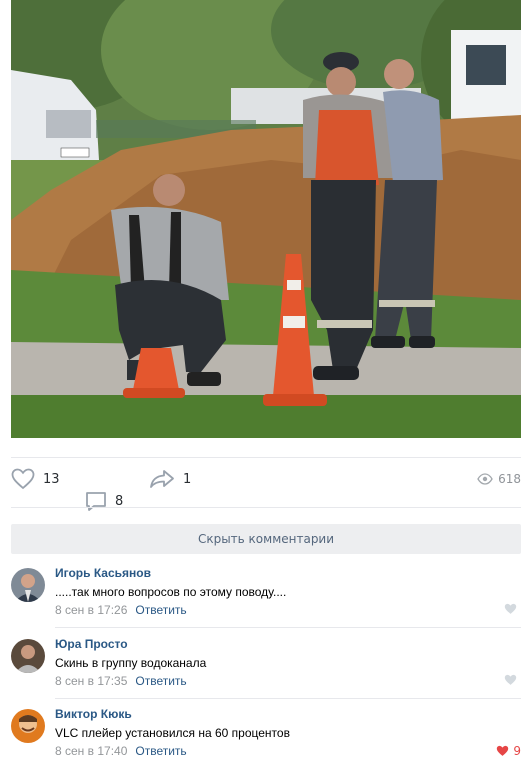  Describe the element at coordinates (96, 501) in the screenshot. I see `comment-icon` at that location.